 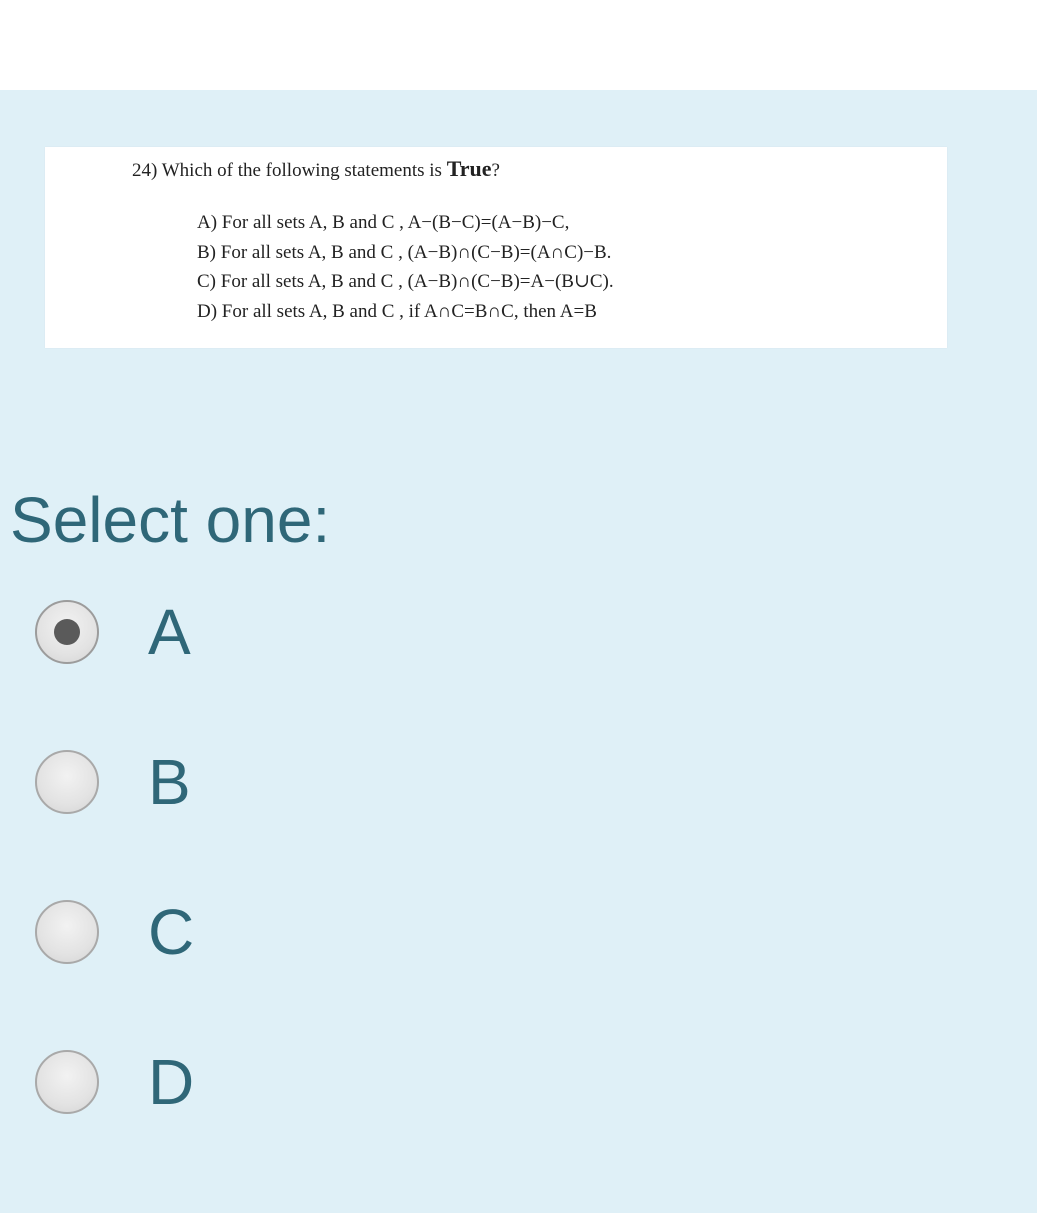 What do you see at coordinates (67, 1082) in the screenshot?
I see `radio-button-d` at bounding box center [67, 1082].